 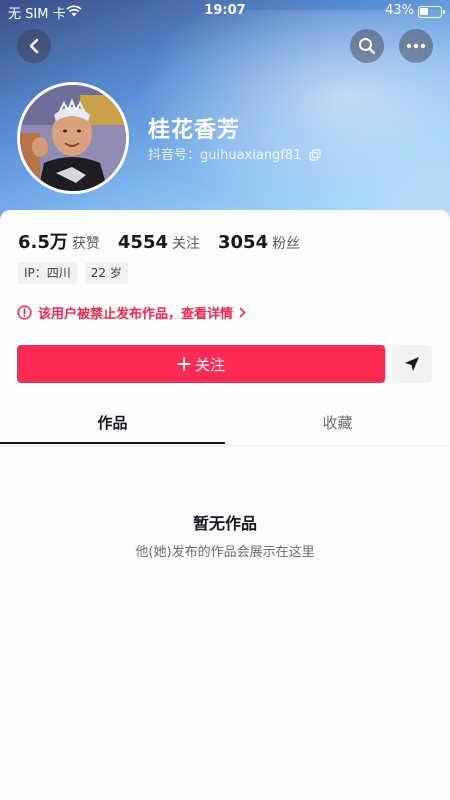 I want to click on status-bar: 无 SIM 卡 19:07 43%, so click(x=225, y=12).